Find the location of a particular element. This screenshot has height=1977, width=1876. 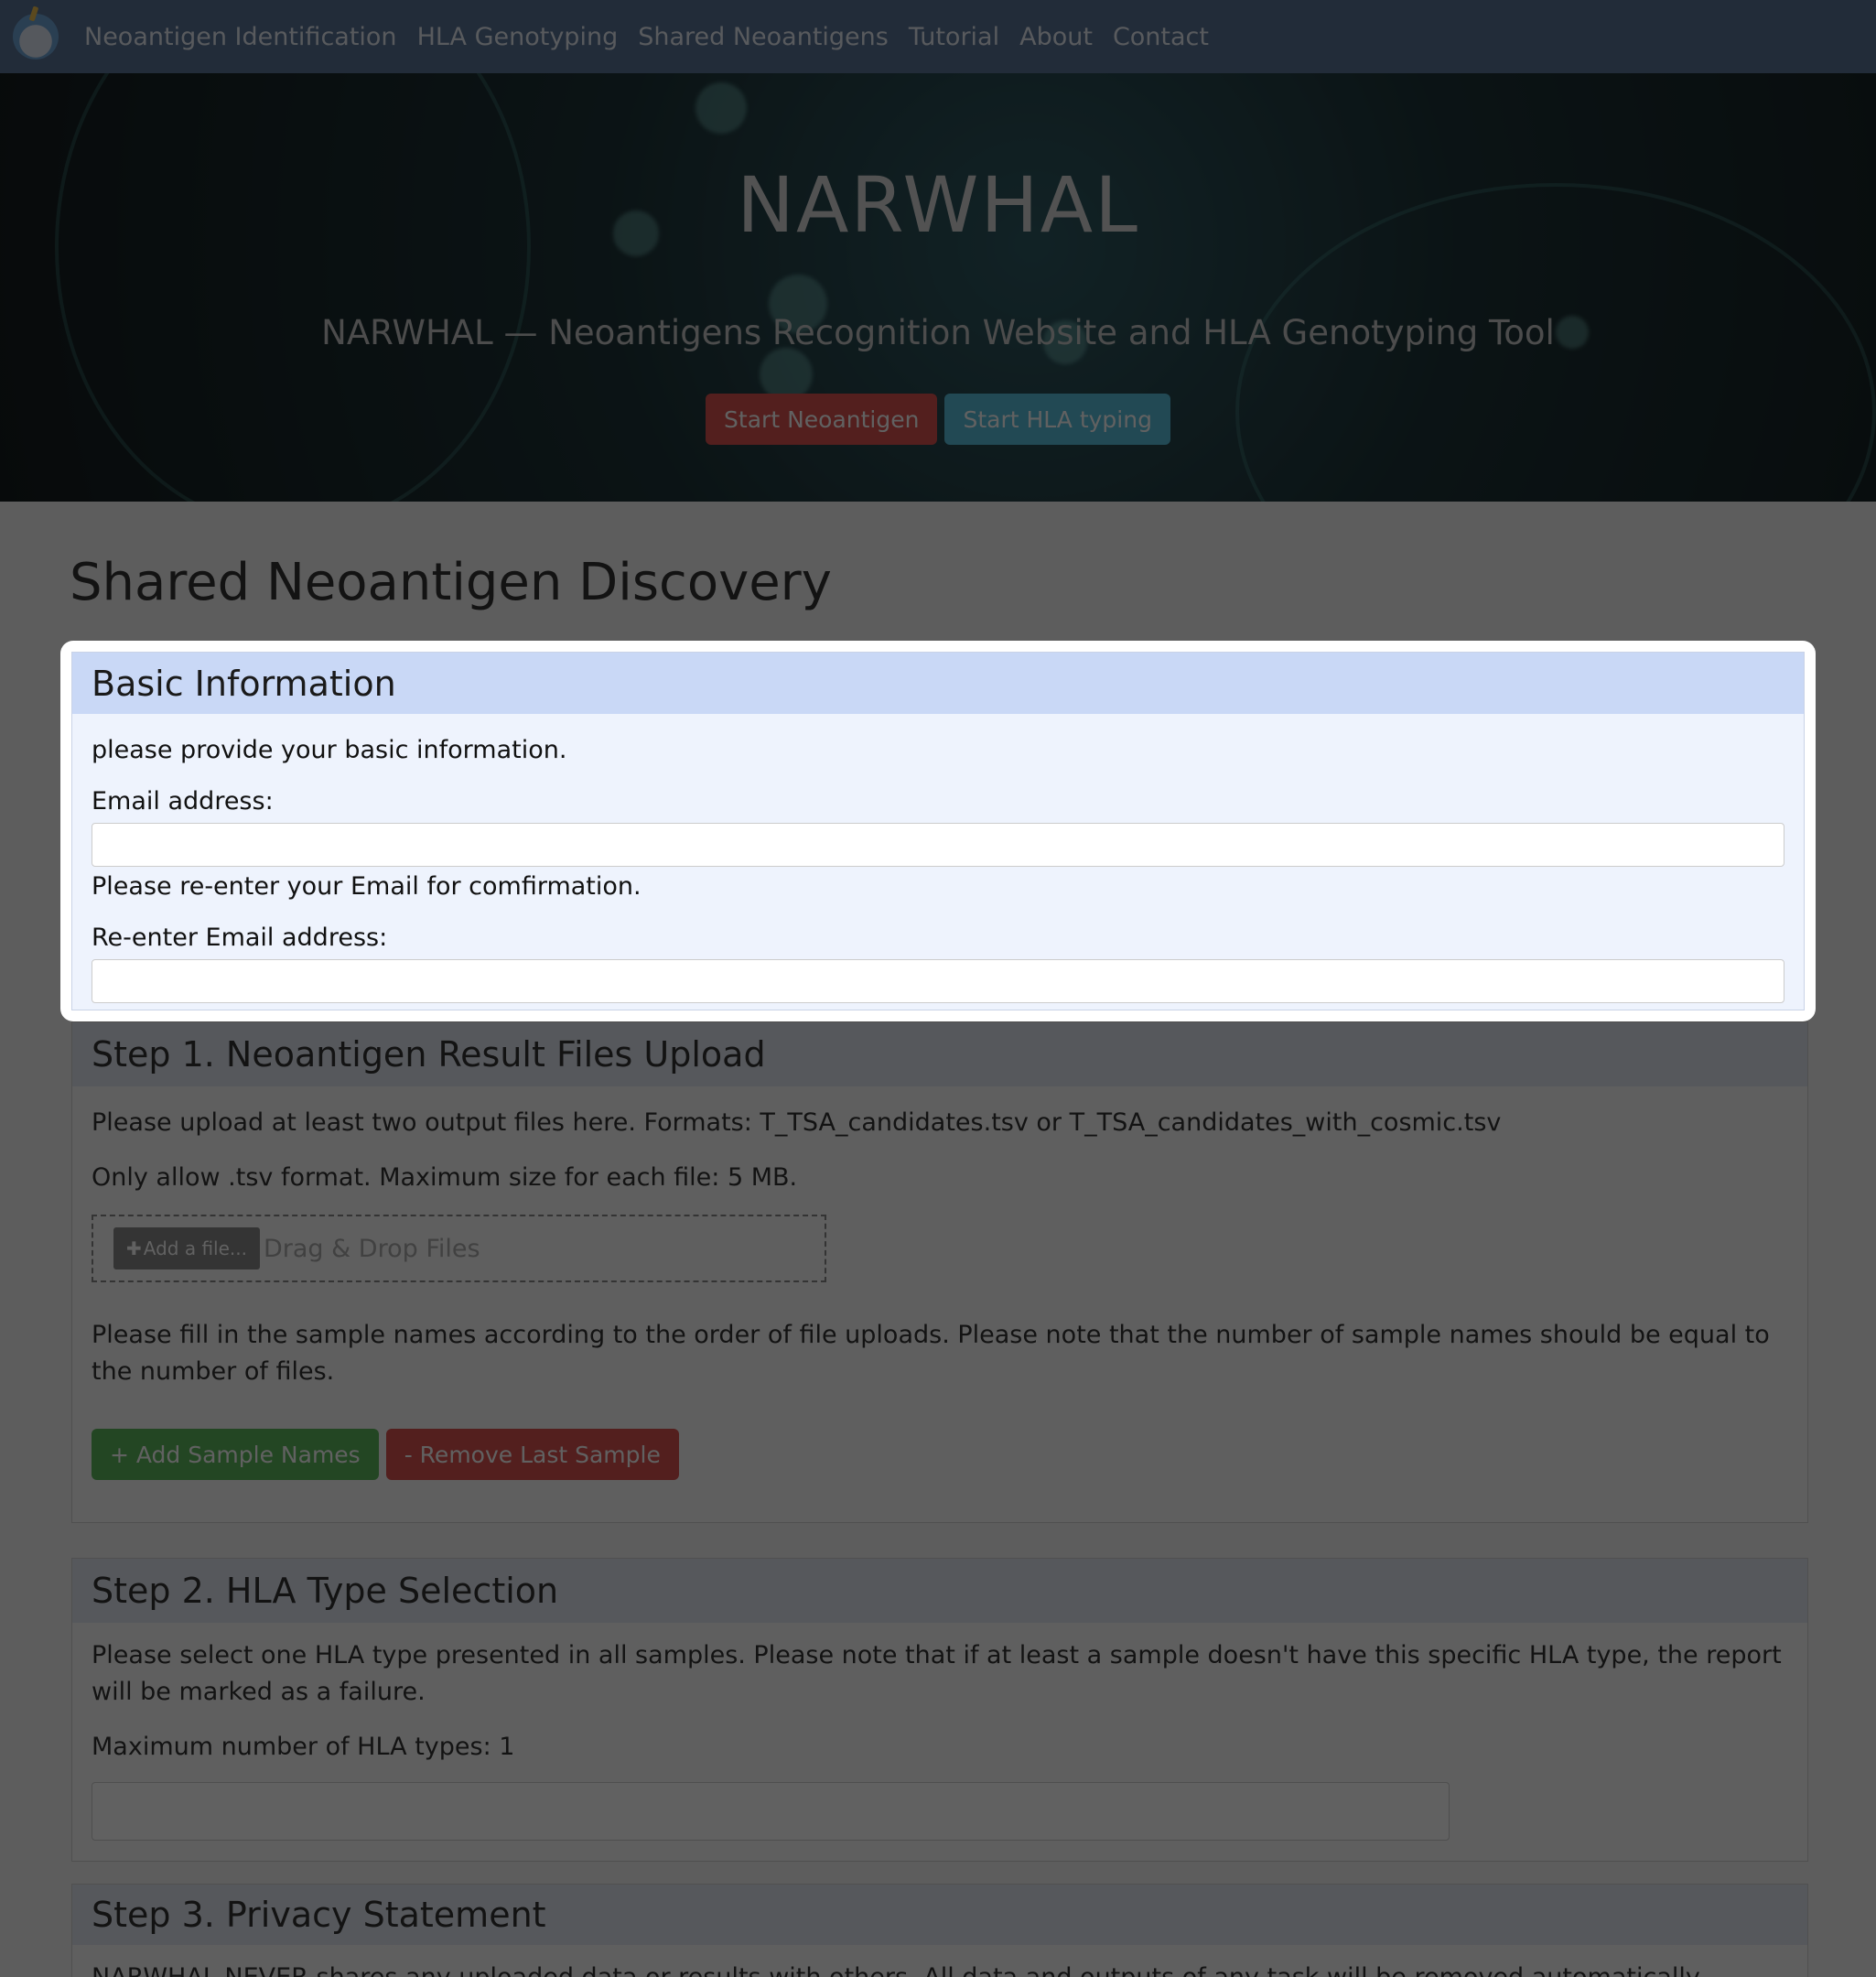

basic-info-intro: please provide your basic information. is located at coordinates (330, 750).